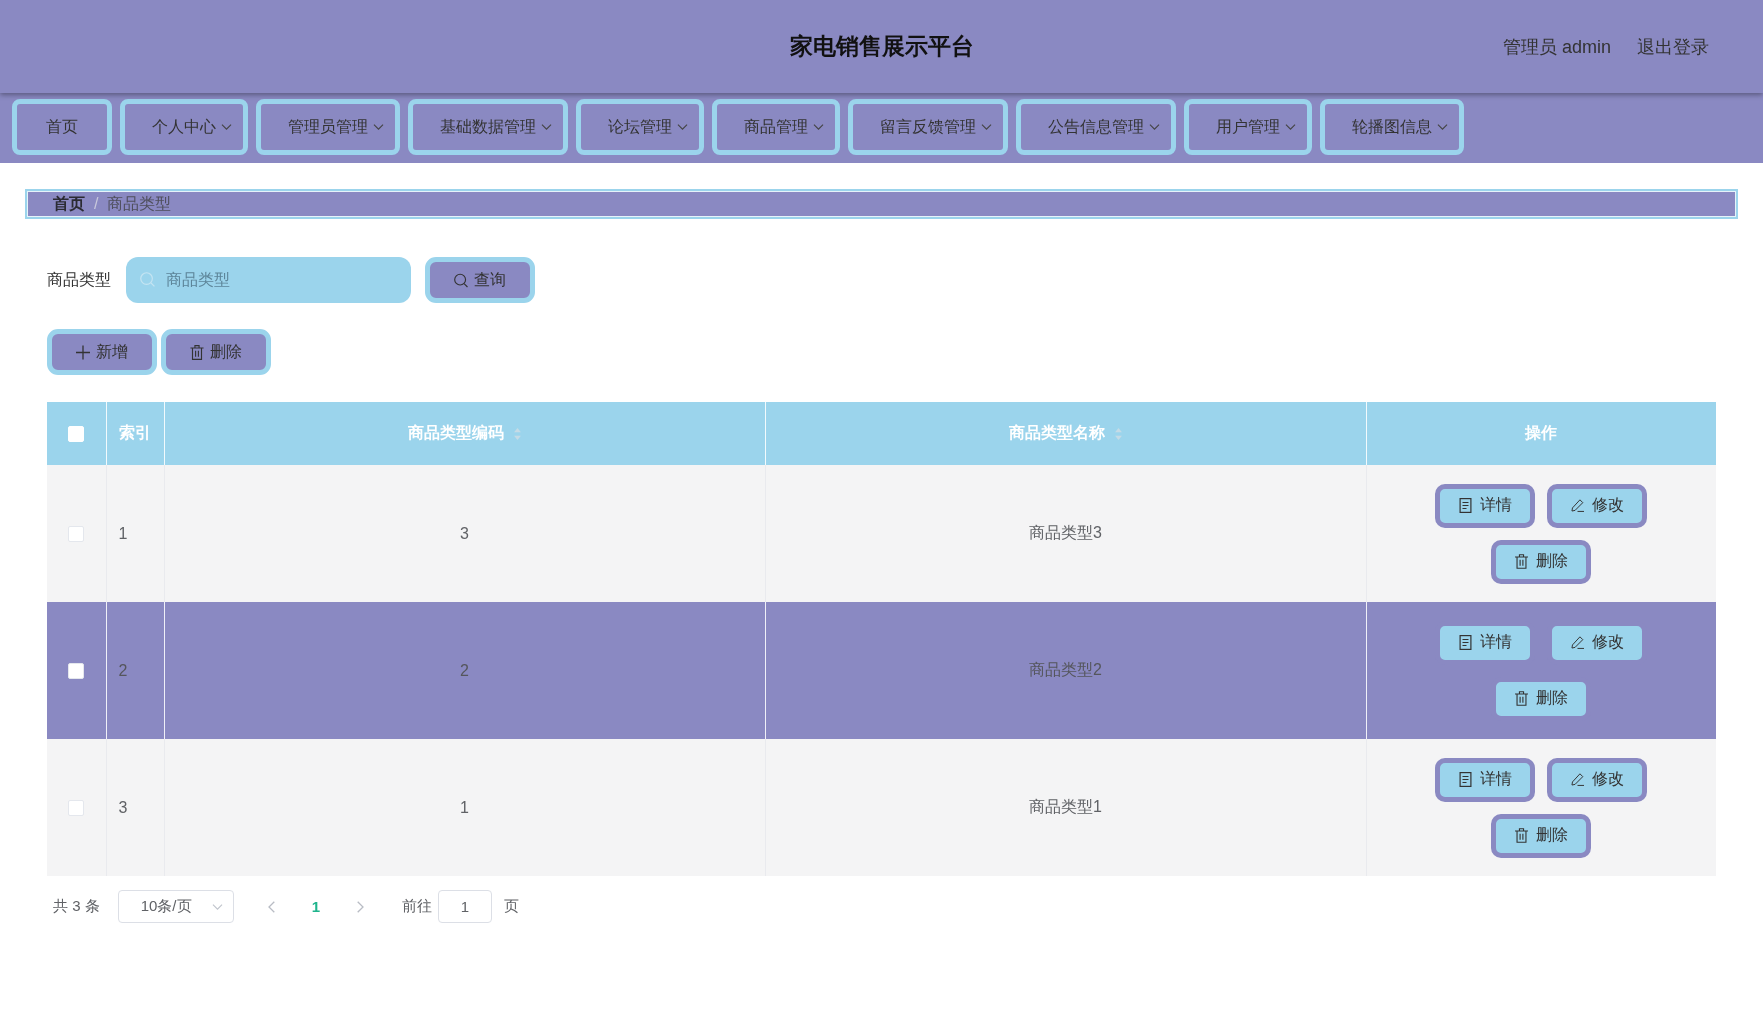  Describe the element at coordinates (271, 906) in the screenshot. I see `previous-page-icon` at that location.